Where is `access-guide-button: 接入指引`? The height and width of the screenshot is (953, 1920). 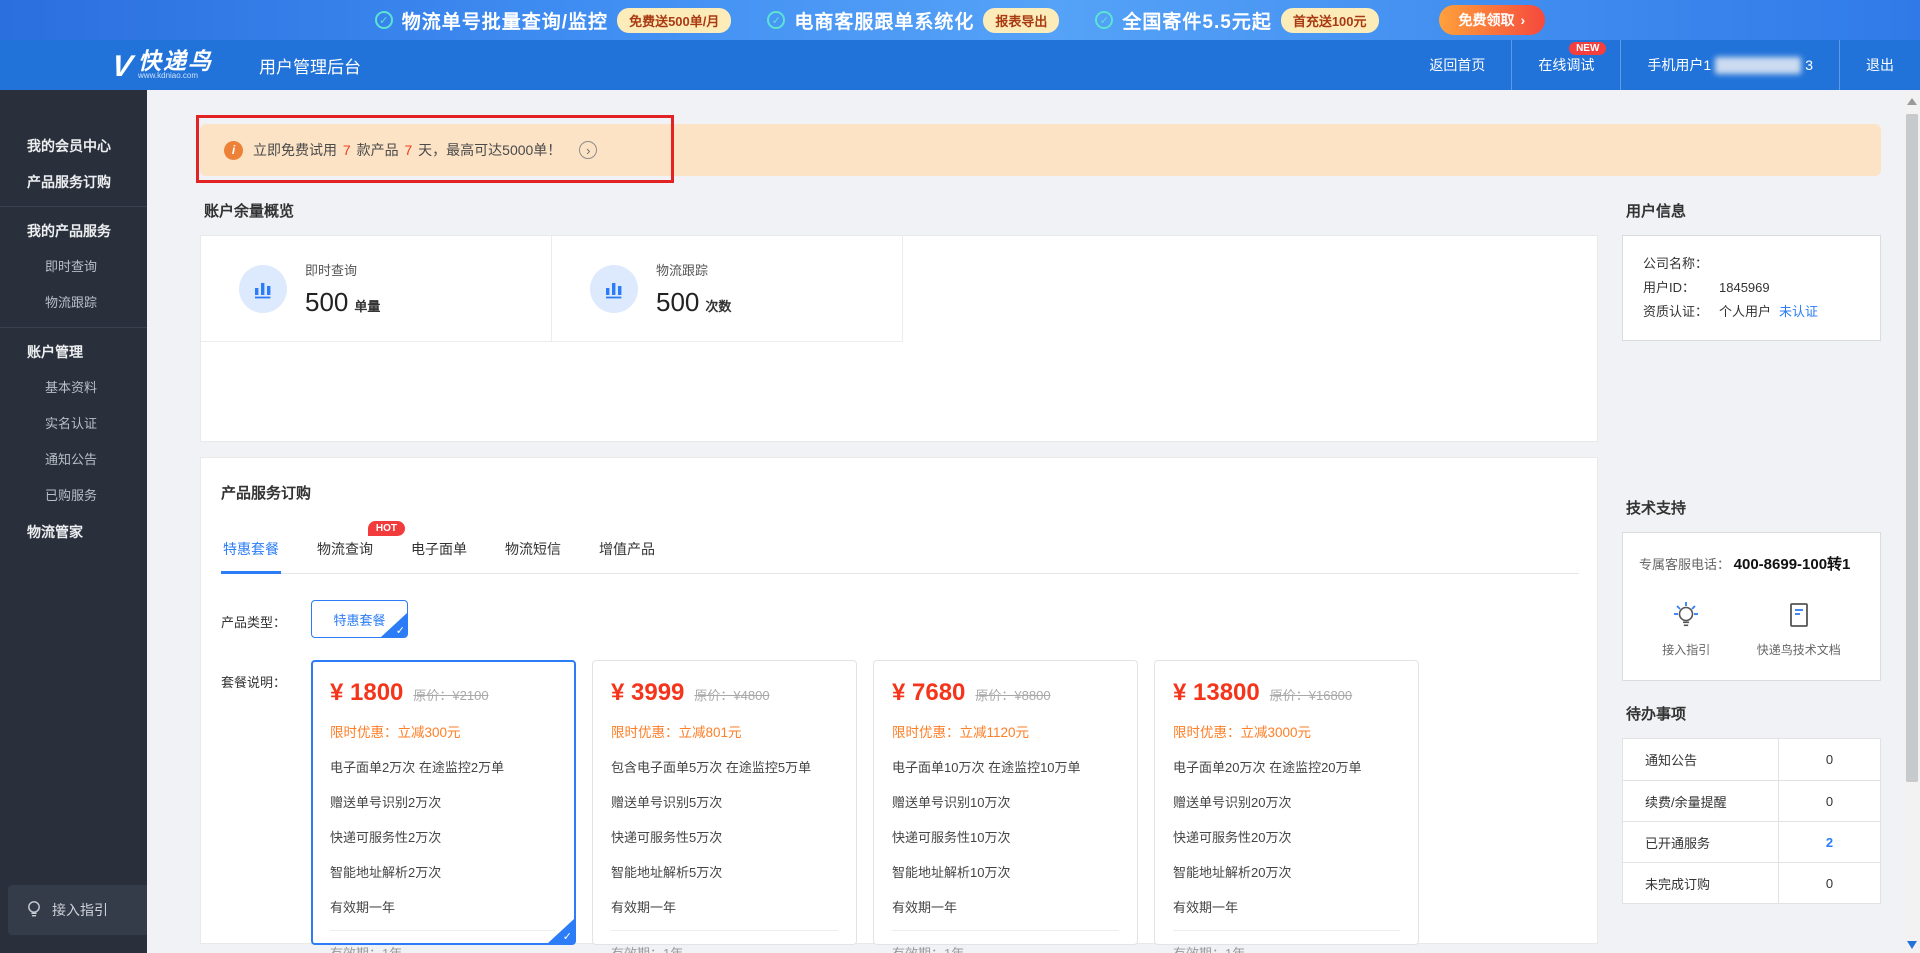
access-guide-button: 接入指引 is located at coordinates (88, 910).